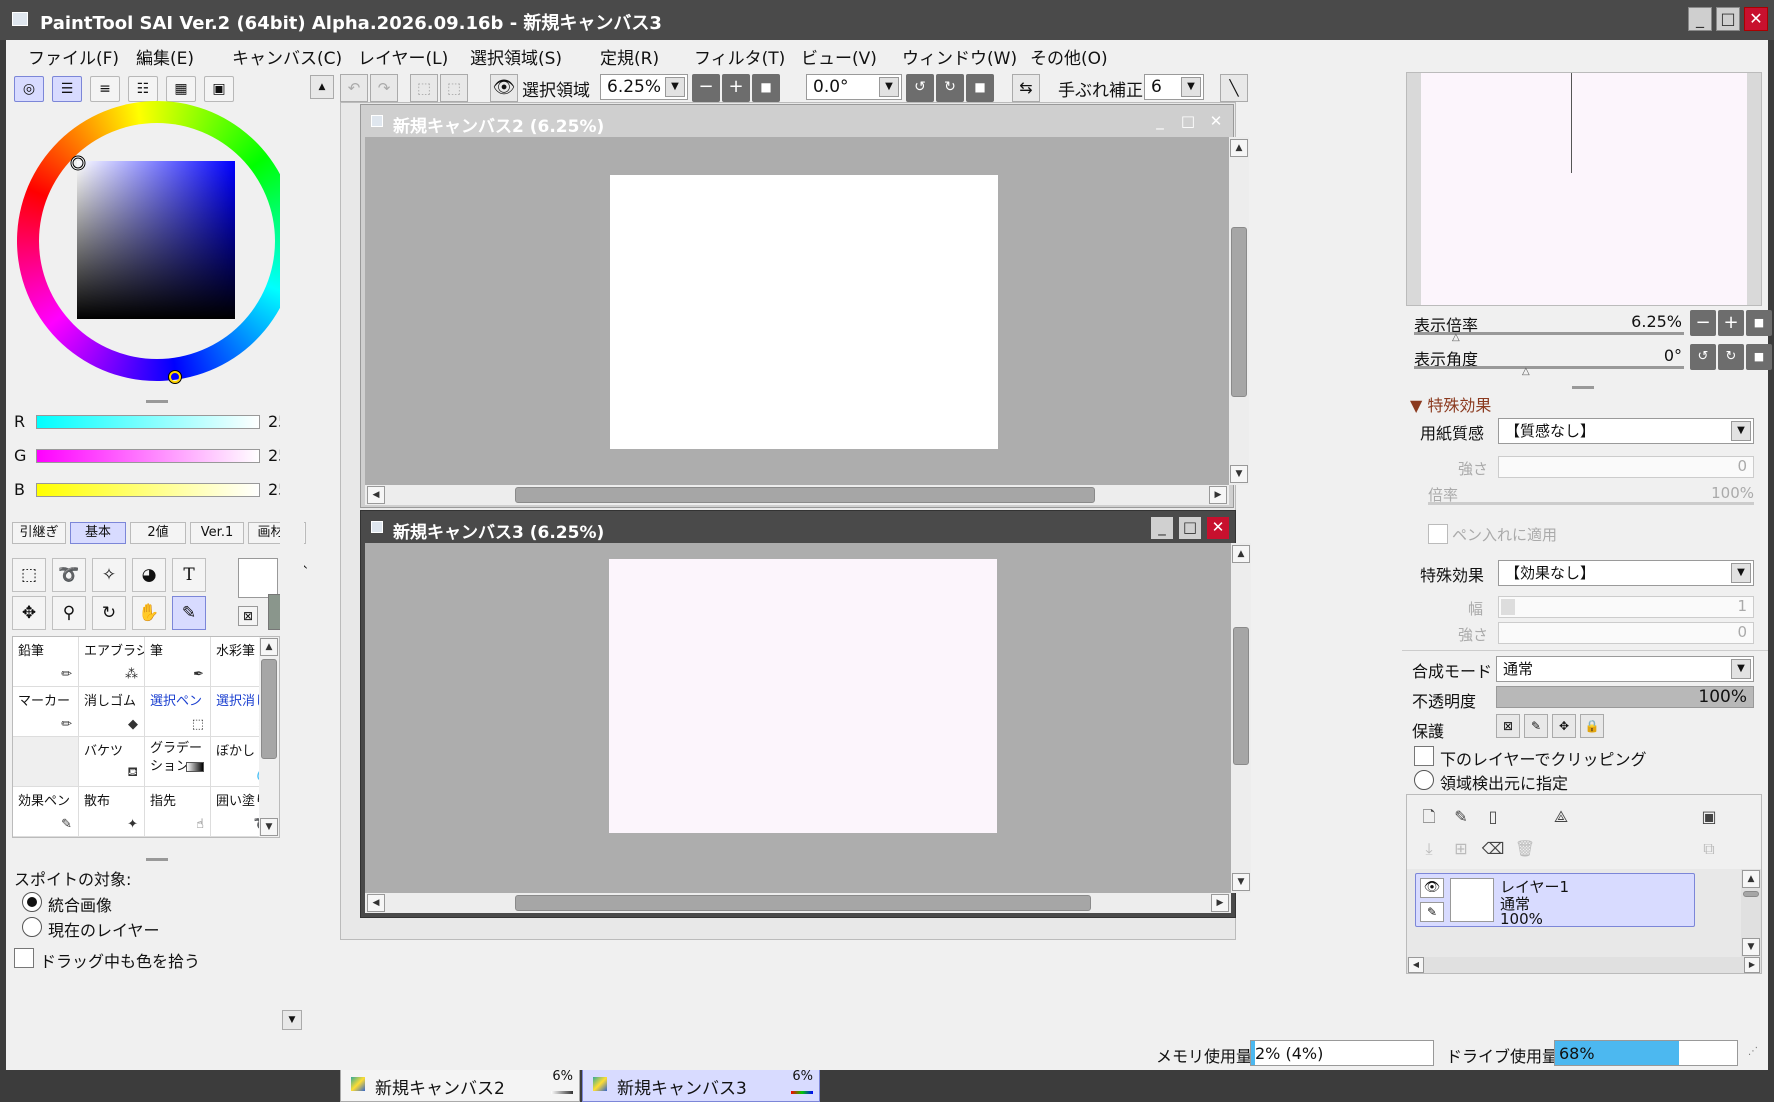 Image resolution: width=1774 pixels, height=1102 pixels. What do you see at coordinates (46, 762) in the screenshot?
I see `brush-empty-slot` at bounding box center [46, 762].